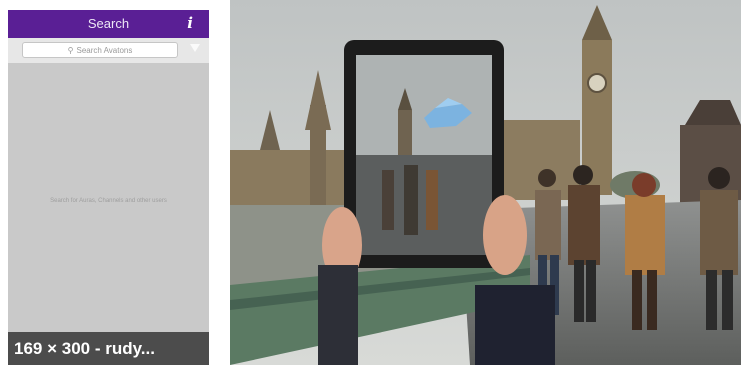 The image size is (741, 365). I want to click on search-placeholder: Search Avatons, so click(104, 50).